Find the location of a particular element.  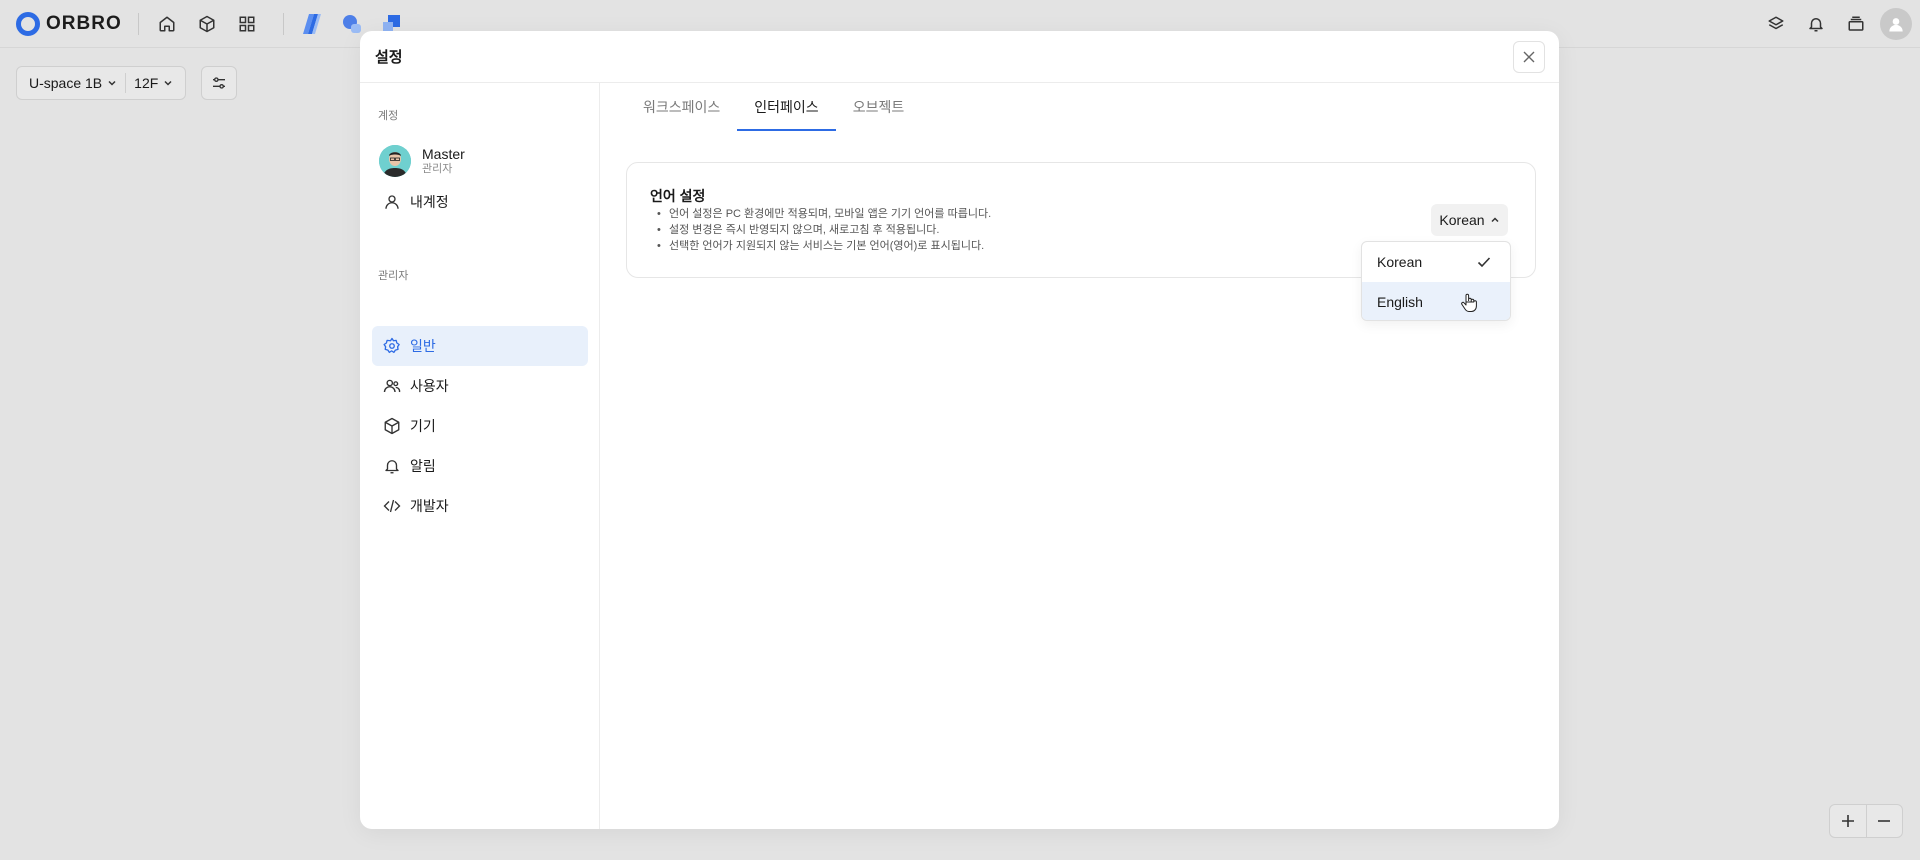

layers-icon is located at coordinates (1776, 23).